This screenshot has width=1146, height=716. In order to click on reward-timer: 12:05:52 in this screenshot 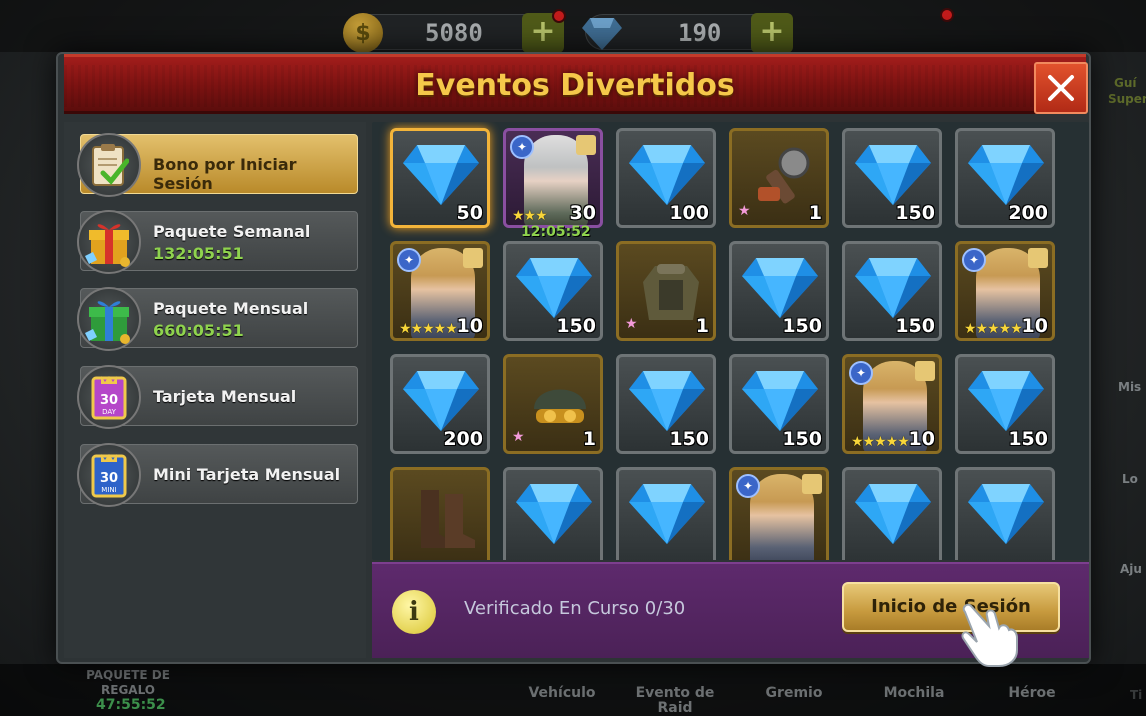, I will do `click(556, 232)`.